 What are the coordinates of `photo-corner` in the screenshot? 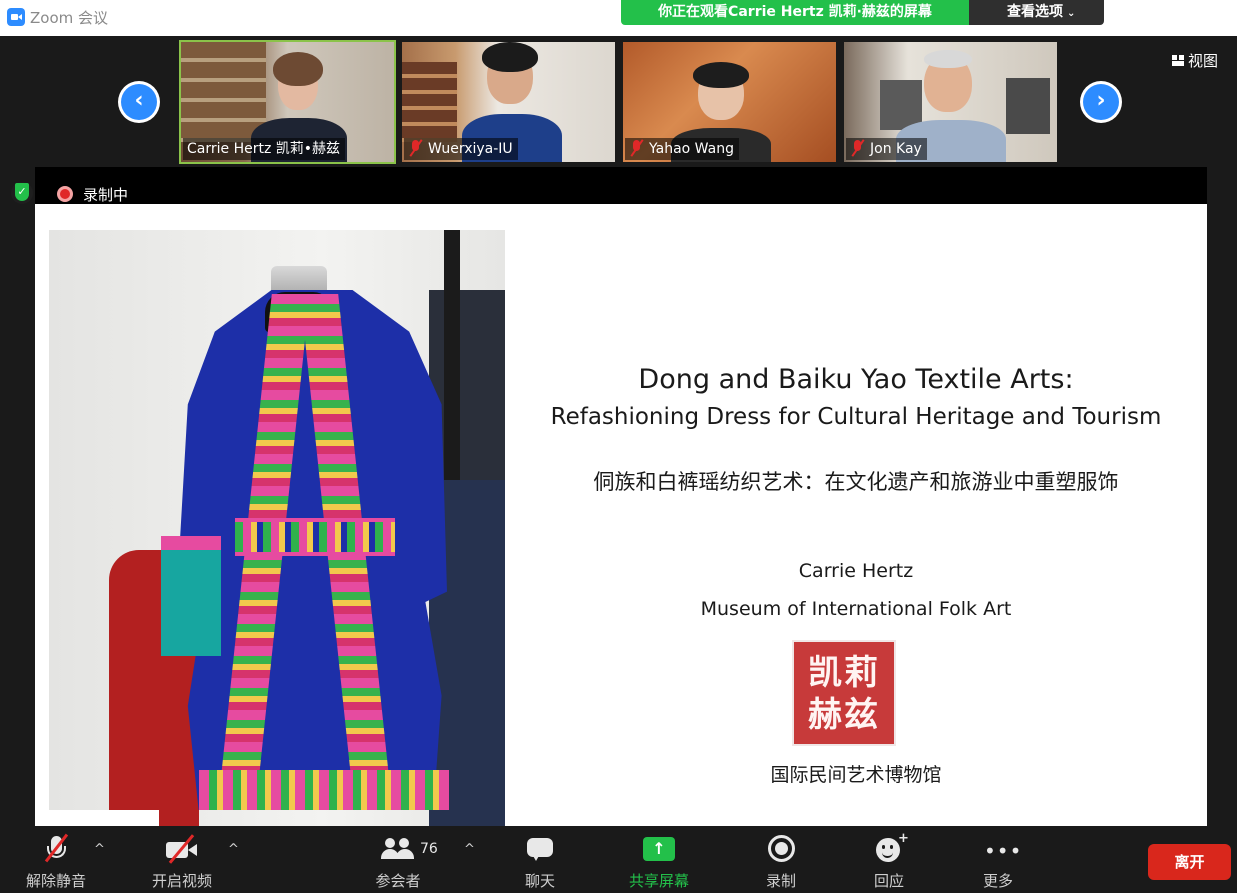 It's located at (104, 818).